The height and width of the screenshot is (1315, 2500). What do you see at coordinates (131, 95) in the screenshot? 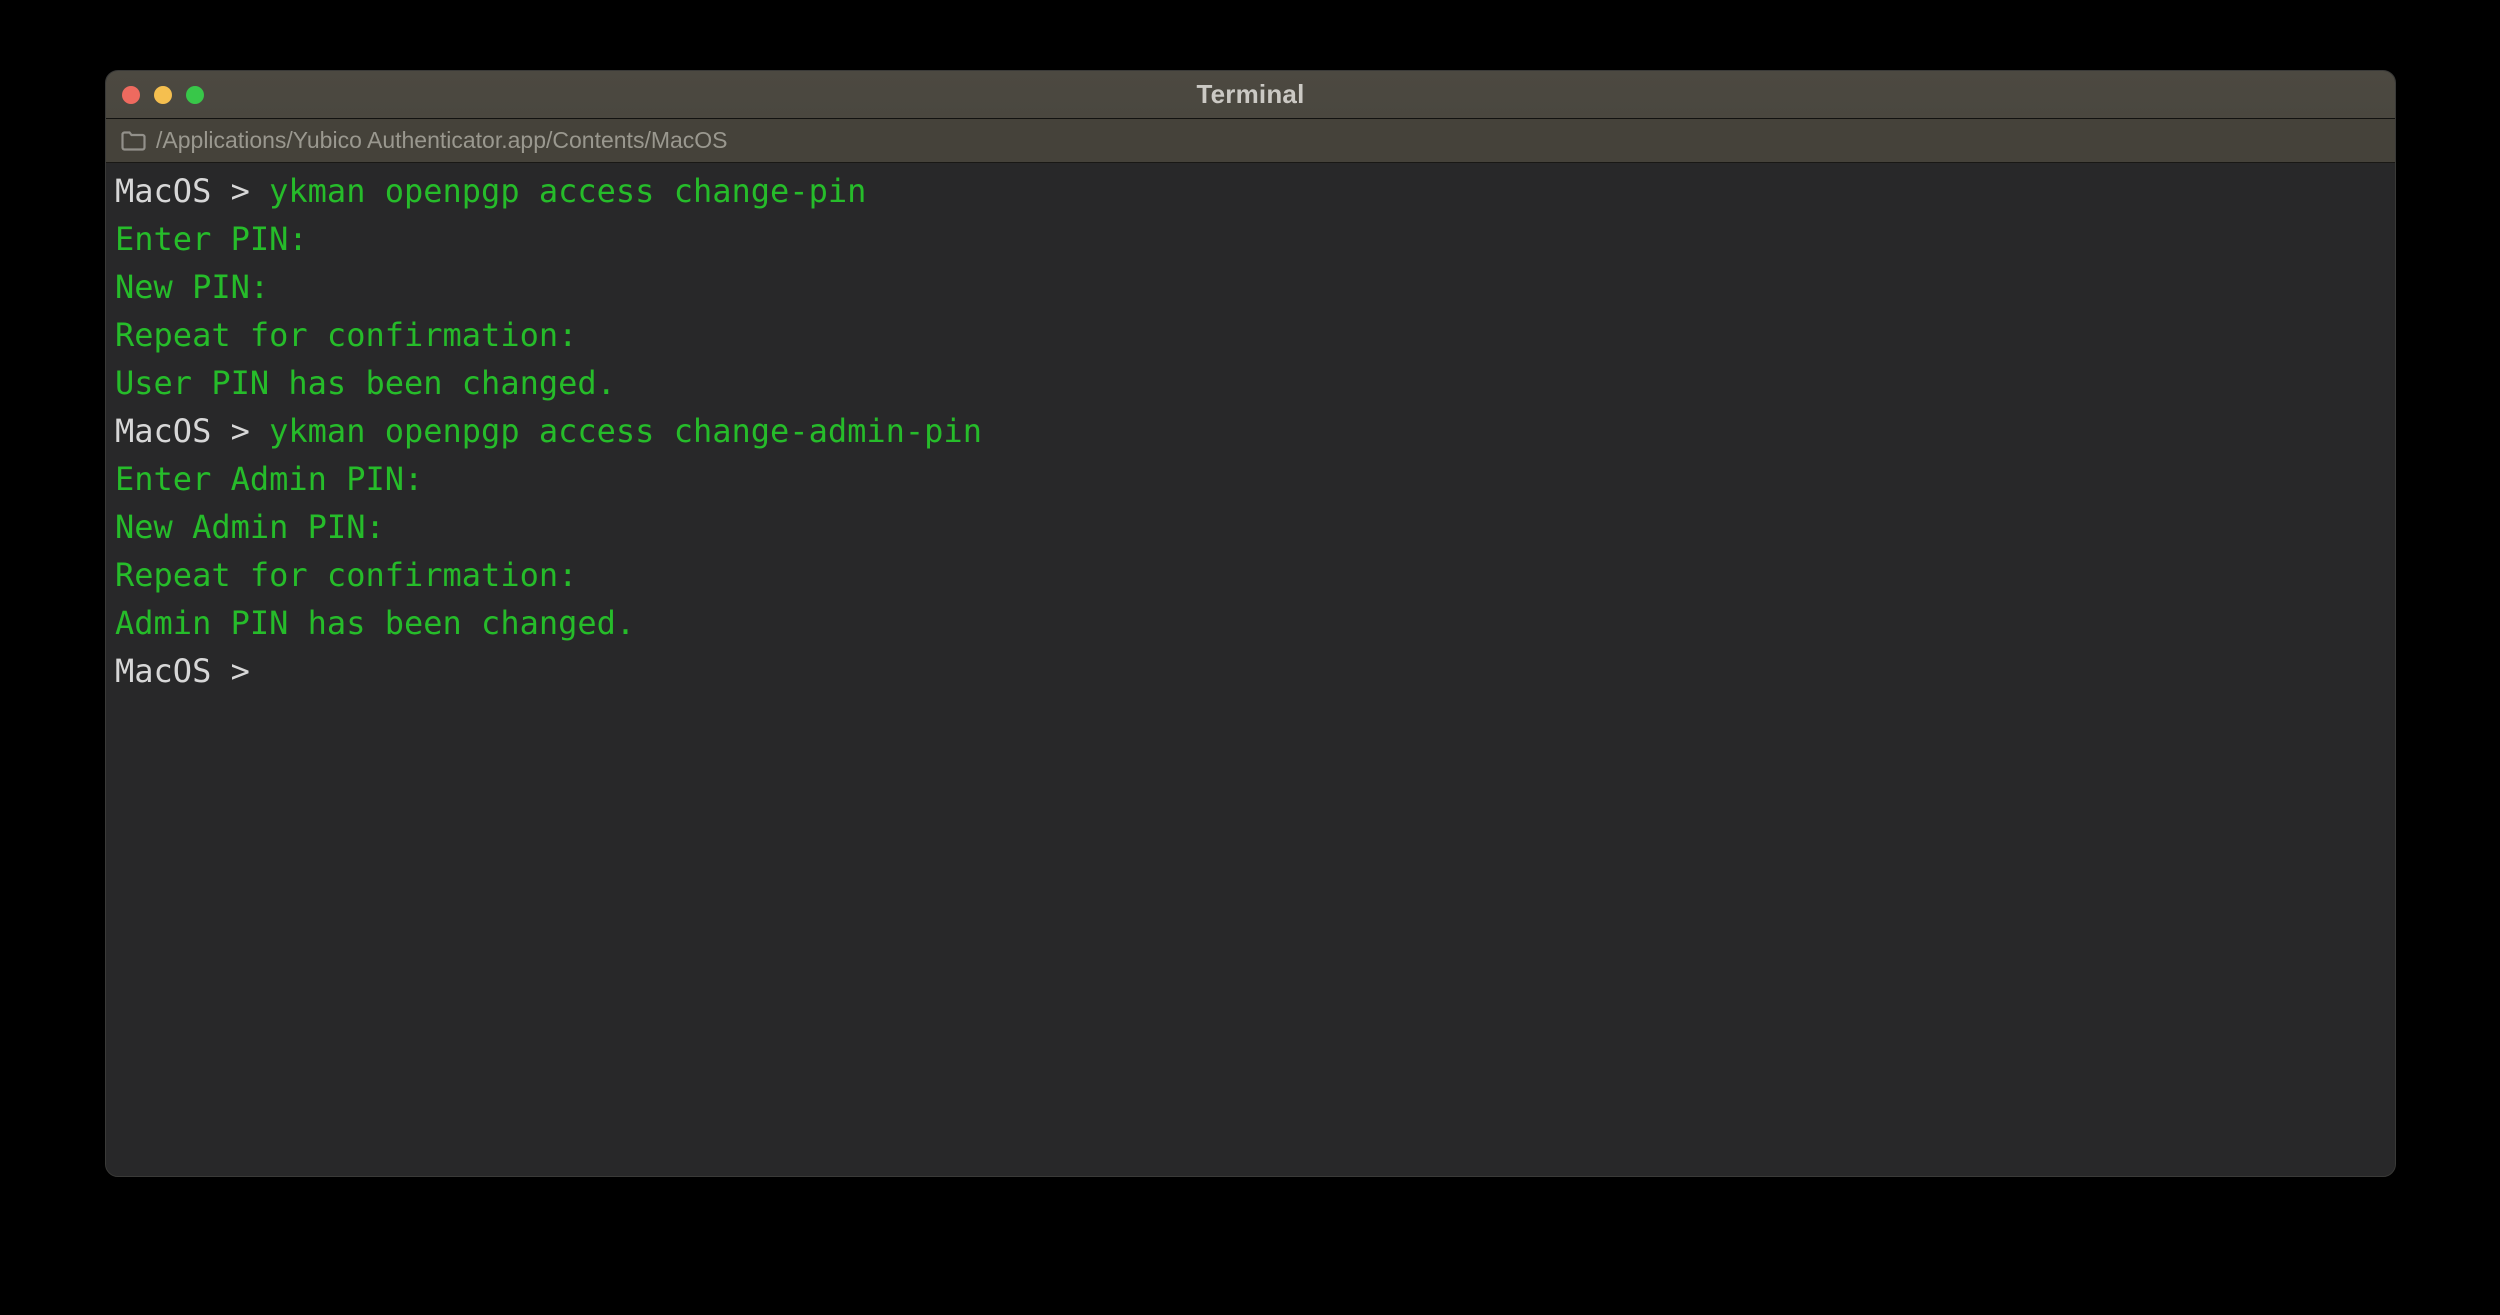
I see `close-button` at bounding box center [131, 95].